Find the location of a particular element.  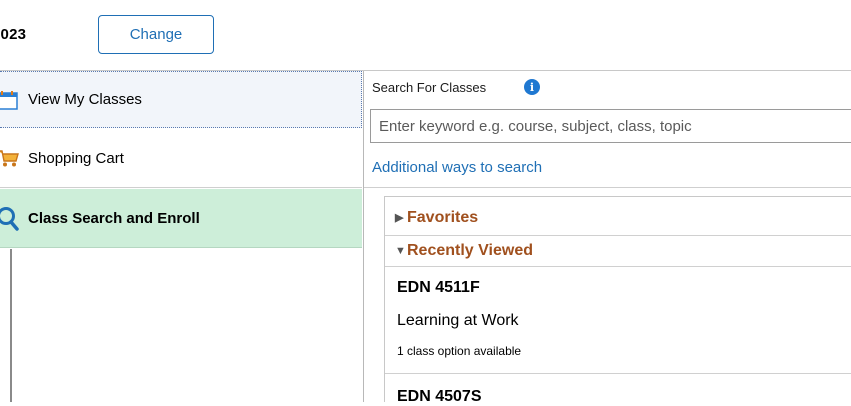

sidebar-item-label: Class Search and Enroll is located at coordinates (114, 218).